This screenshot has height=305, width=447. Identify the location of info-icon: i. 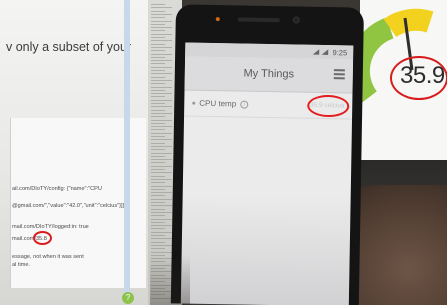
(244, 104).